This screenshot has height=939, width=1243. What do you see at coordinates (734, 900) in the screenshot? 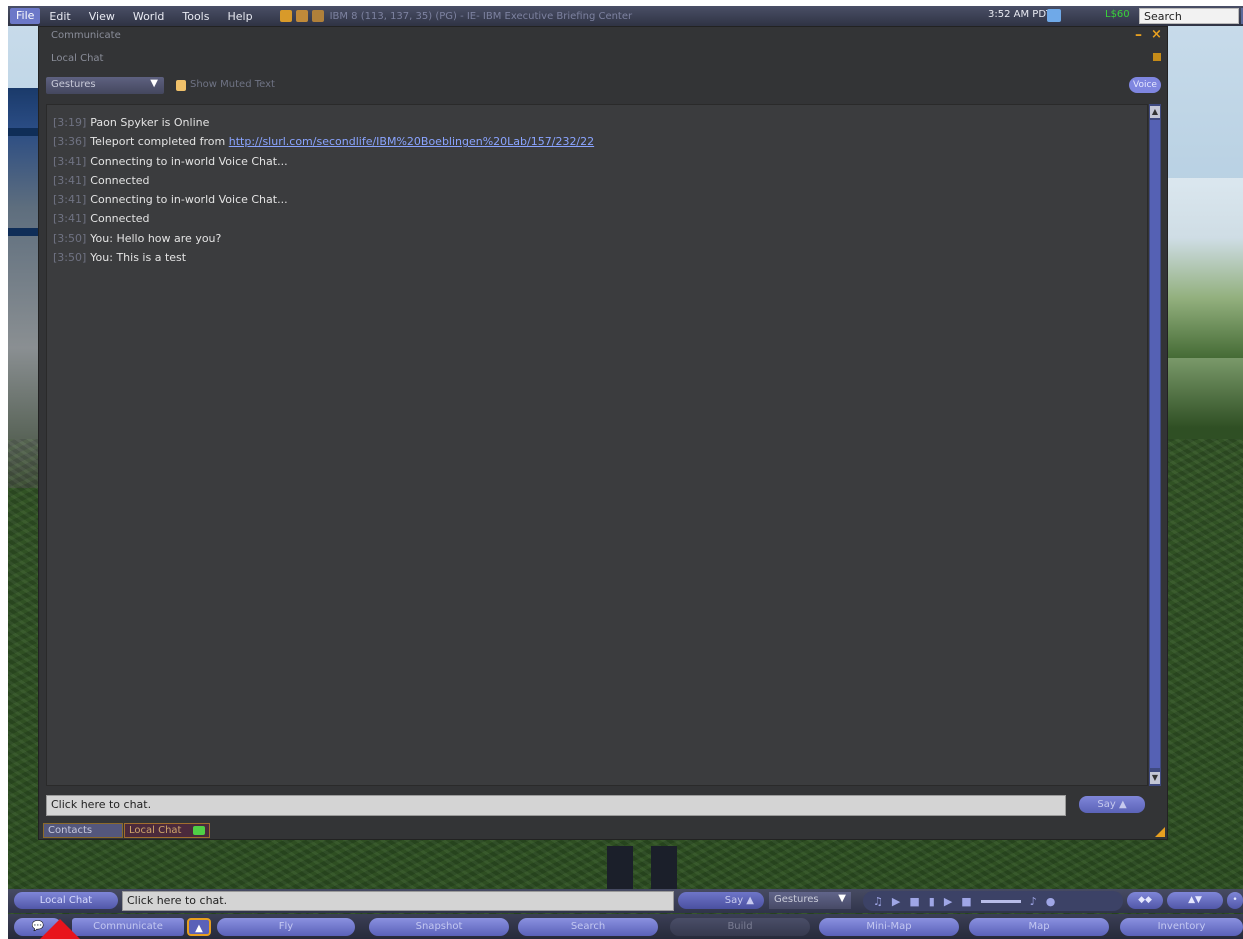
I see `chatbar-say-label: Say` at bounding box center [734, 900].